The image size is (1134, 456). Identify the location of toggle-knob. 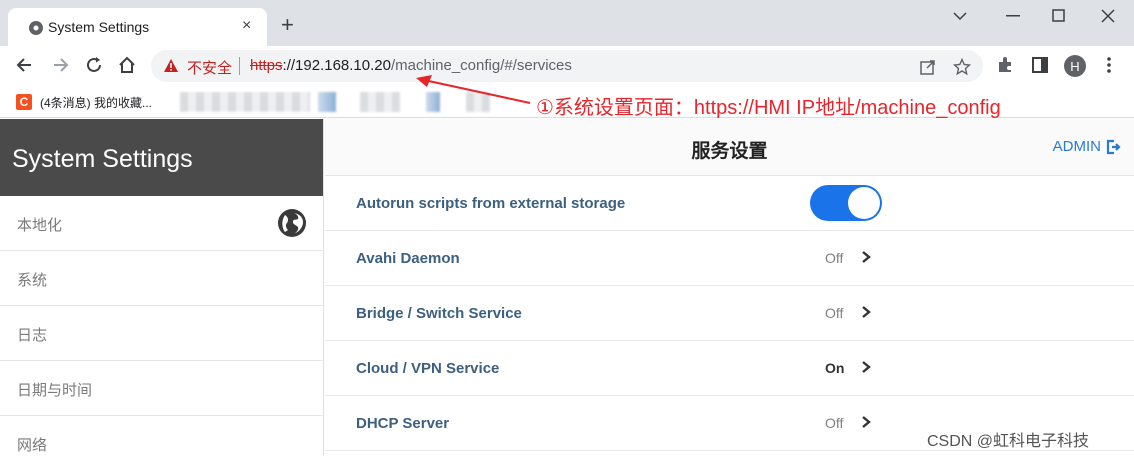
(864, 203).